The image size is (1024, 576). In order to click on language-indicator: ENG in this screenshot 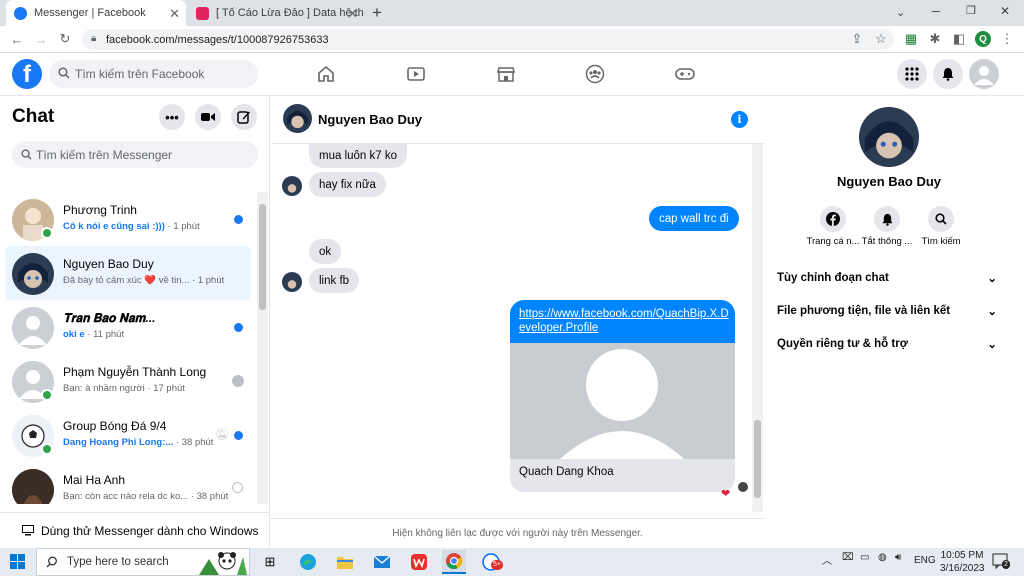, I will do `click(925, 560)`.